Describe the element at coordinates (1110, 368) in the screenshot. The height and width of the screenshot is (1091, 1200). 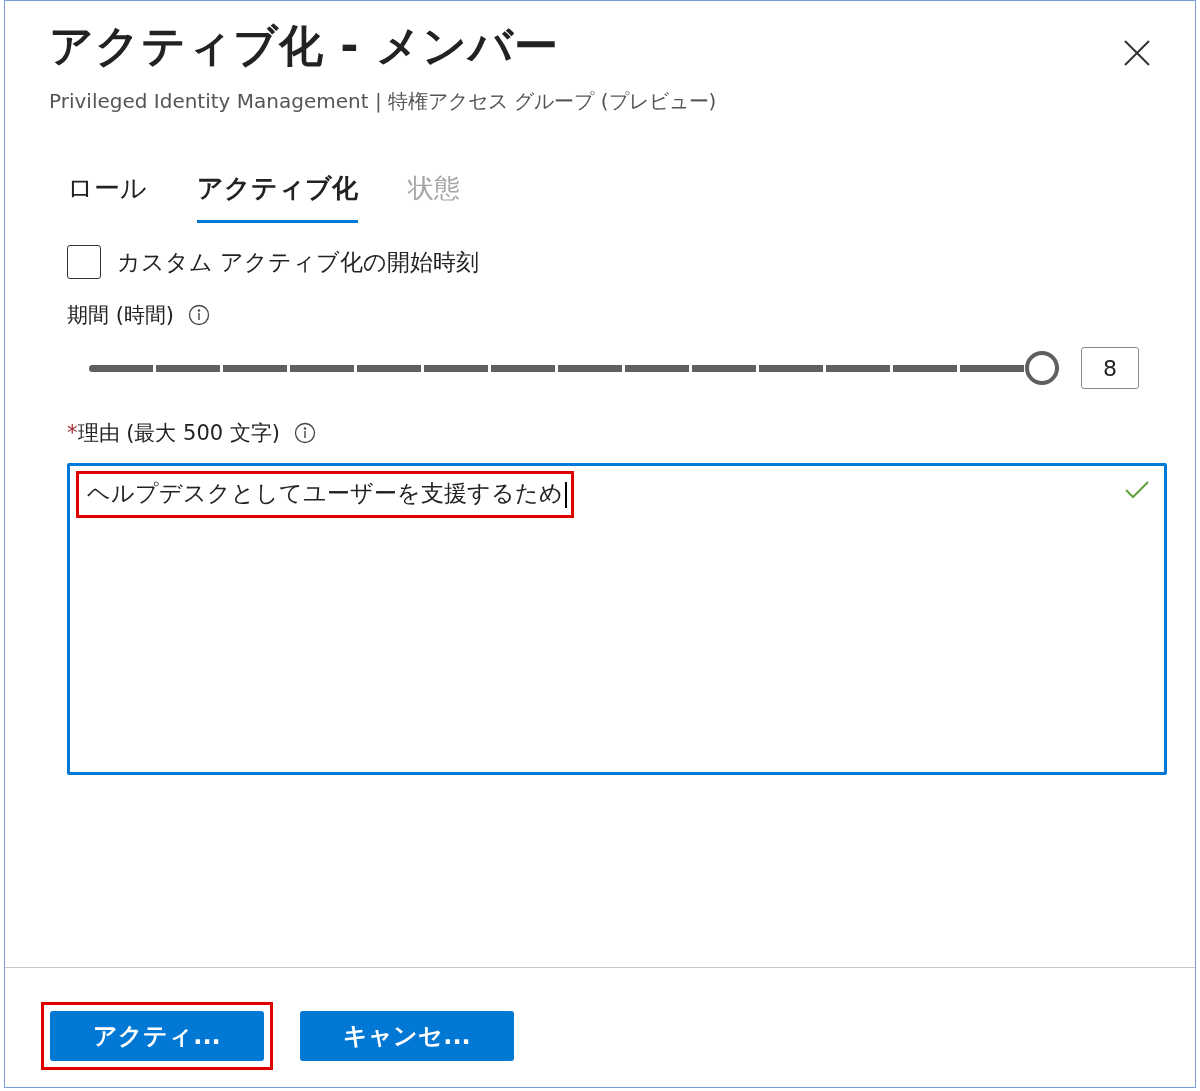
I see `hours-field: 8` at that location.